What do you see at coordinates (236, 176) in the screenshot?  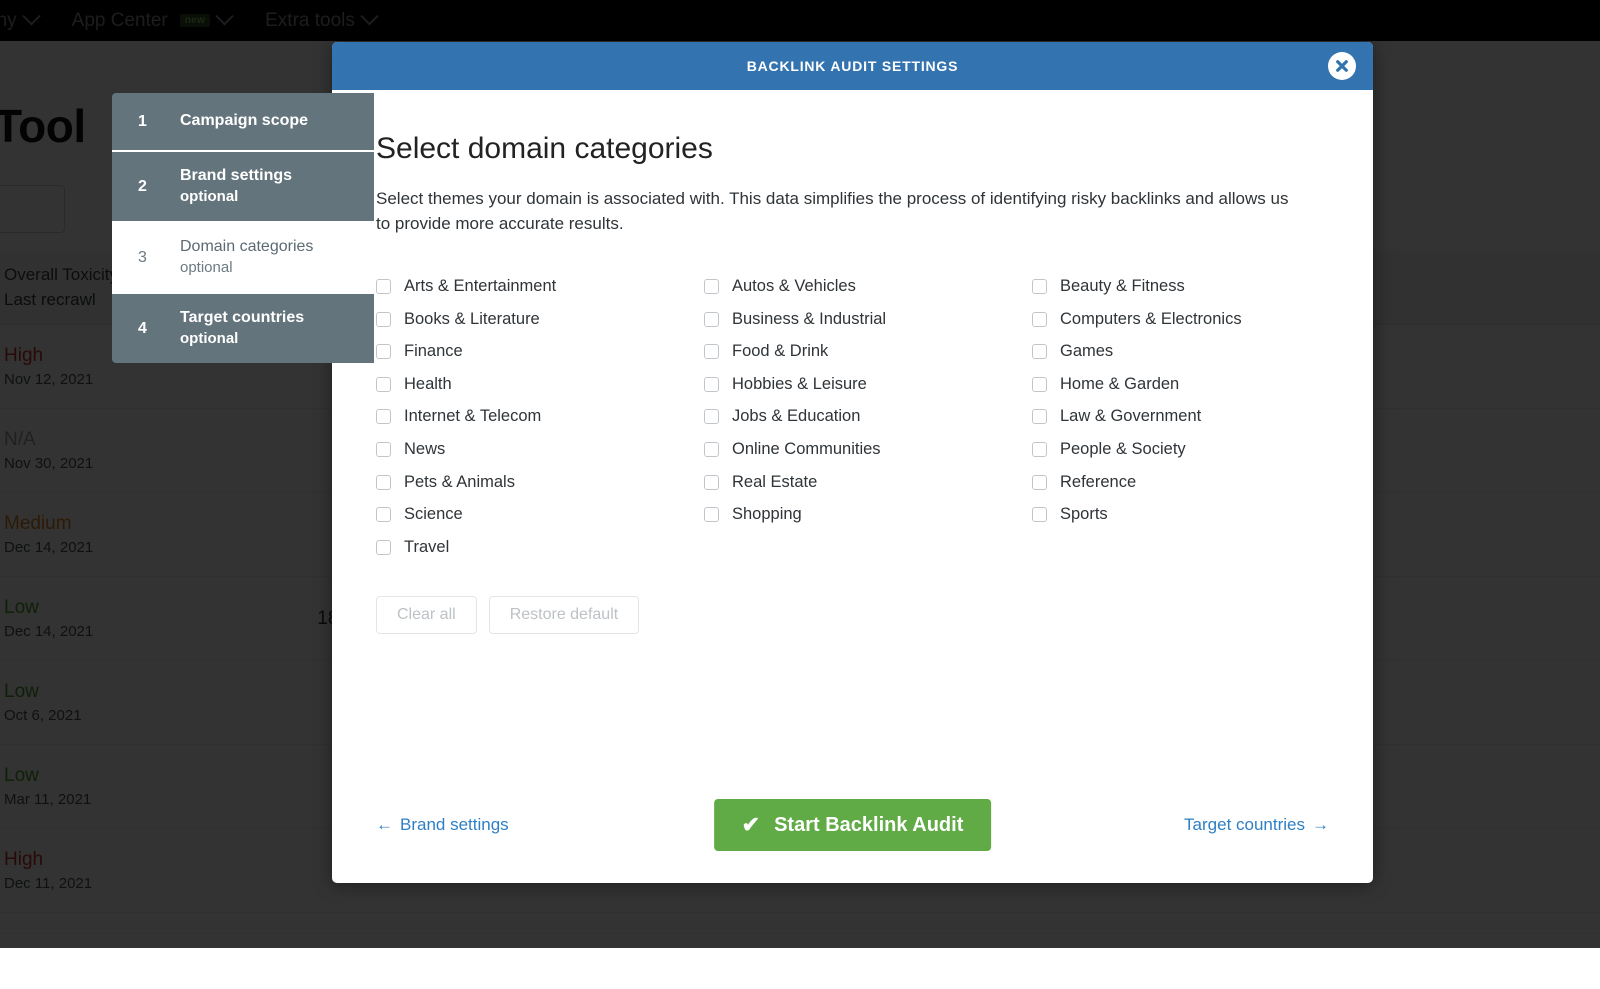 I see `step-label: Brand settings` at bounding box center [236, 176].